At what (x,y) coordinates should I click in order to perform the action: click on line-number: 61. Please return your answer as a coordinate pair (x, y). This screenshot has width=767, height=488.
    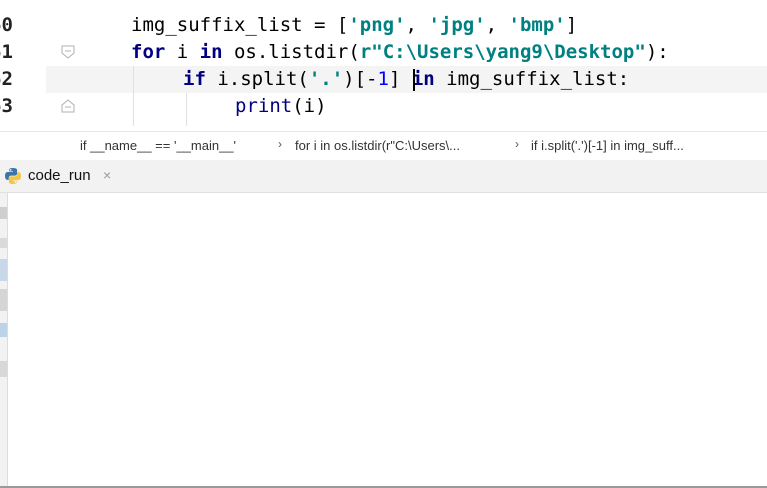
    Looking at the image, I should click on (6, 52).